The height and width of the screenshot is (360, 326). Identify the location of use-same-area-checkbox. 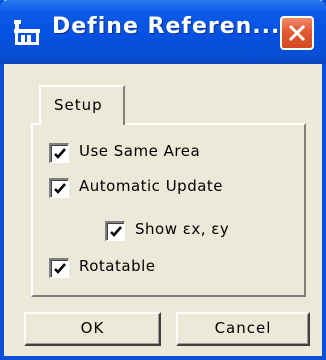
(59, 153).